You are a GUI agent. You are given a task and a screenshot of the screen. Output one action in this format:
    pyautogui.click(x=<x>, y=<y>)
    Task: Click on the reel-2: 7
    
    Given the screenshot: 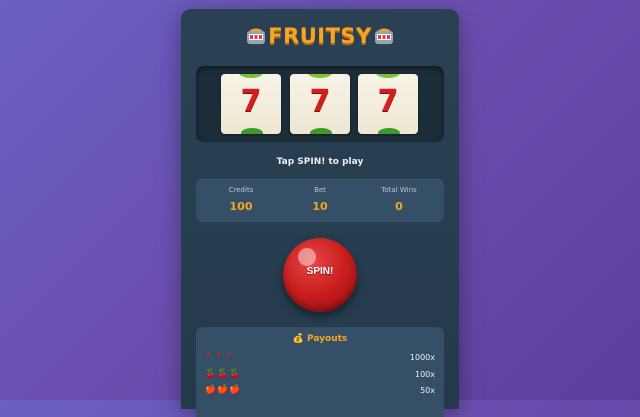 What is the action you would take?
    pyautogui.click(x=320, y=104)
    